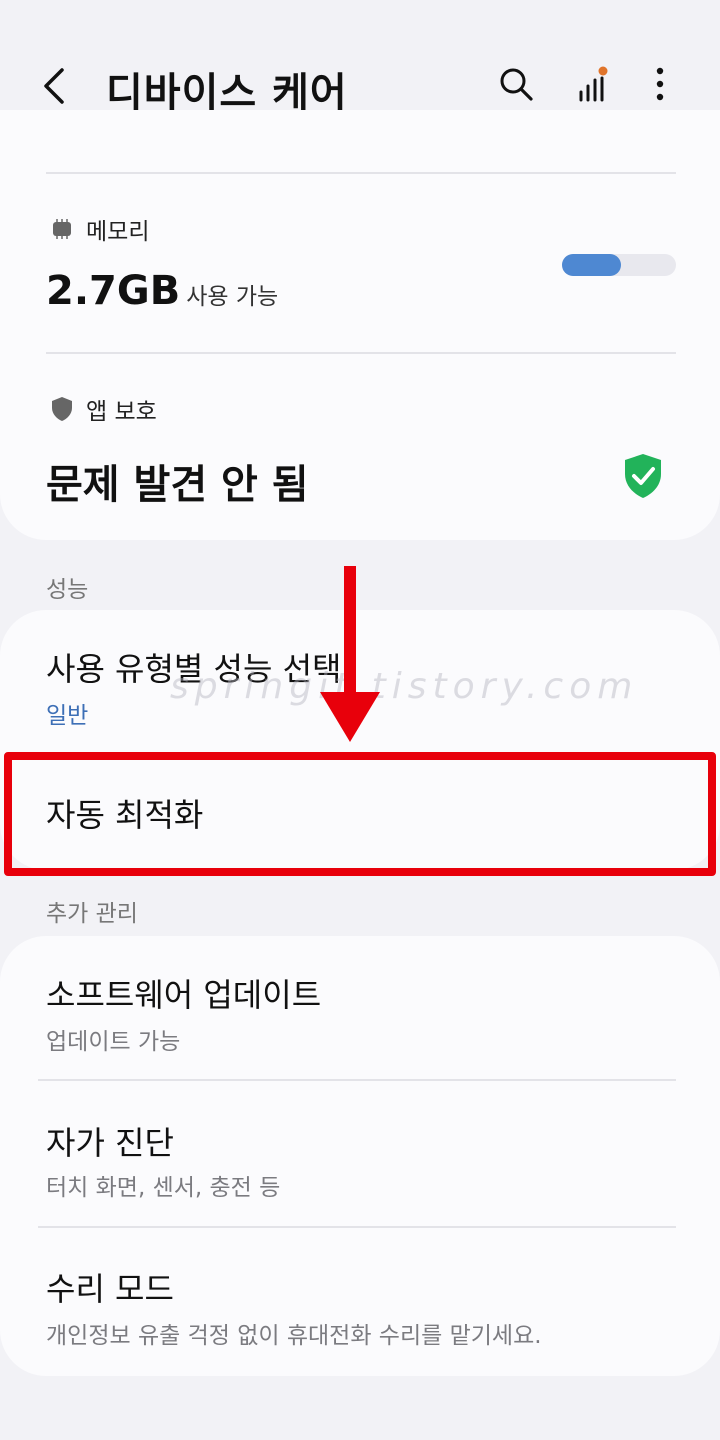 The width and height of the screenshot is (720, 1440). Describe the element at coordinates (404, 686) in the screenshot. I see `watermark: springit.tistory.com` at that location.